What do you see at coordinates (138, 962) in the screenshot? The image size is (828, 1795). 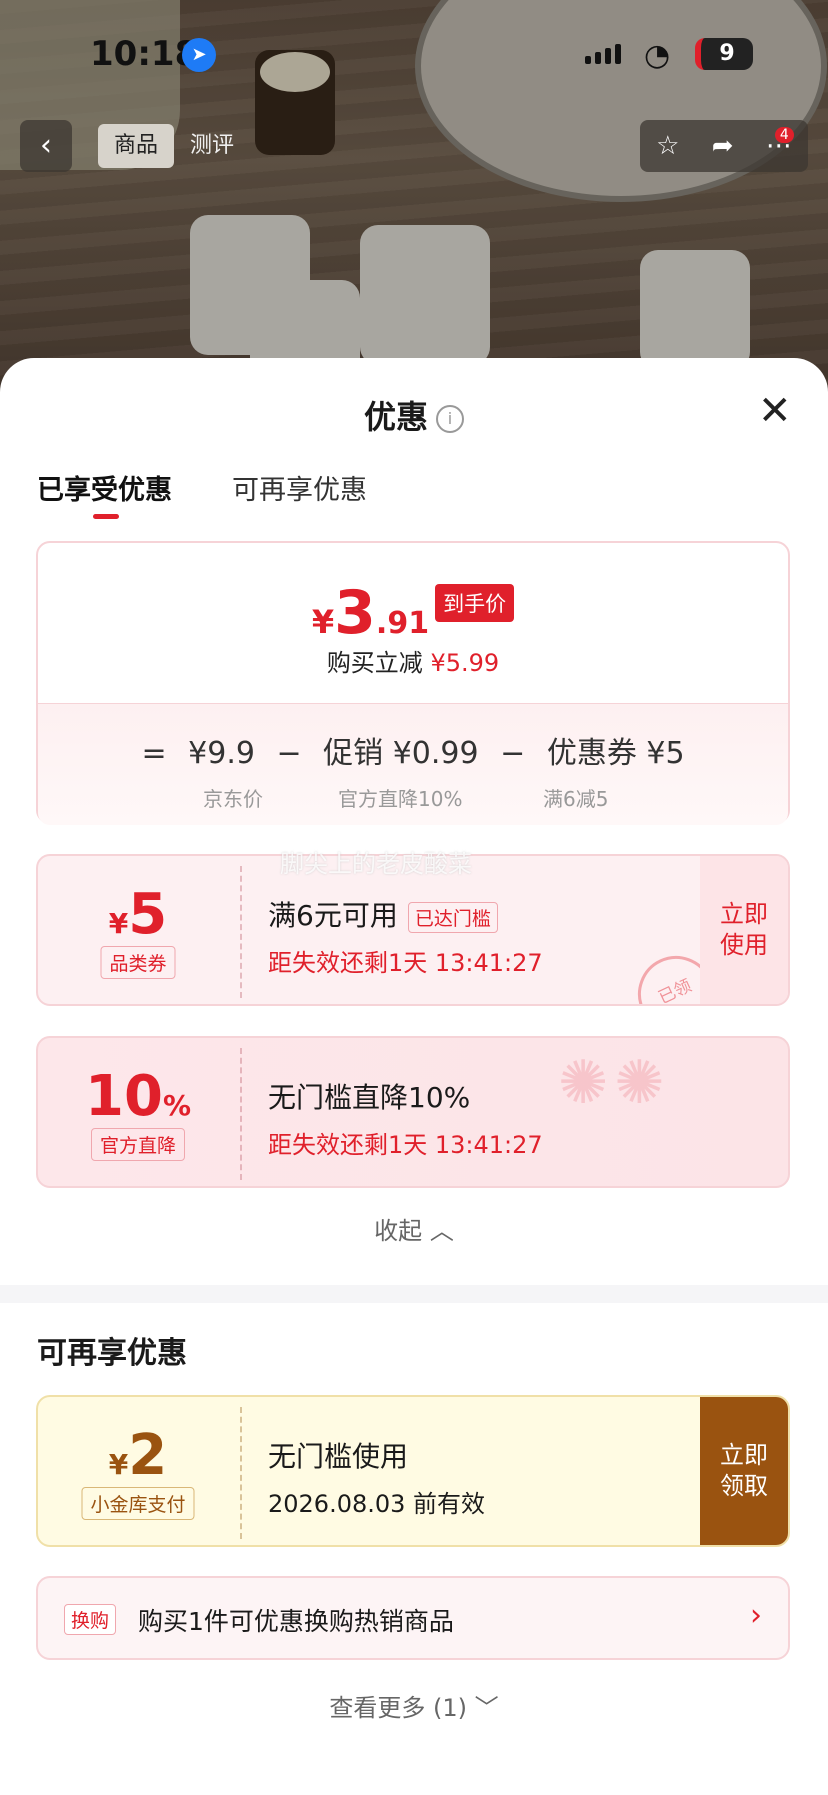 I see `coupon-kind: 品类券` at bounding box center [138, 962].